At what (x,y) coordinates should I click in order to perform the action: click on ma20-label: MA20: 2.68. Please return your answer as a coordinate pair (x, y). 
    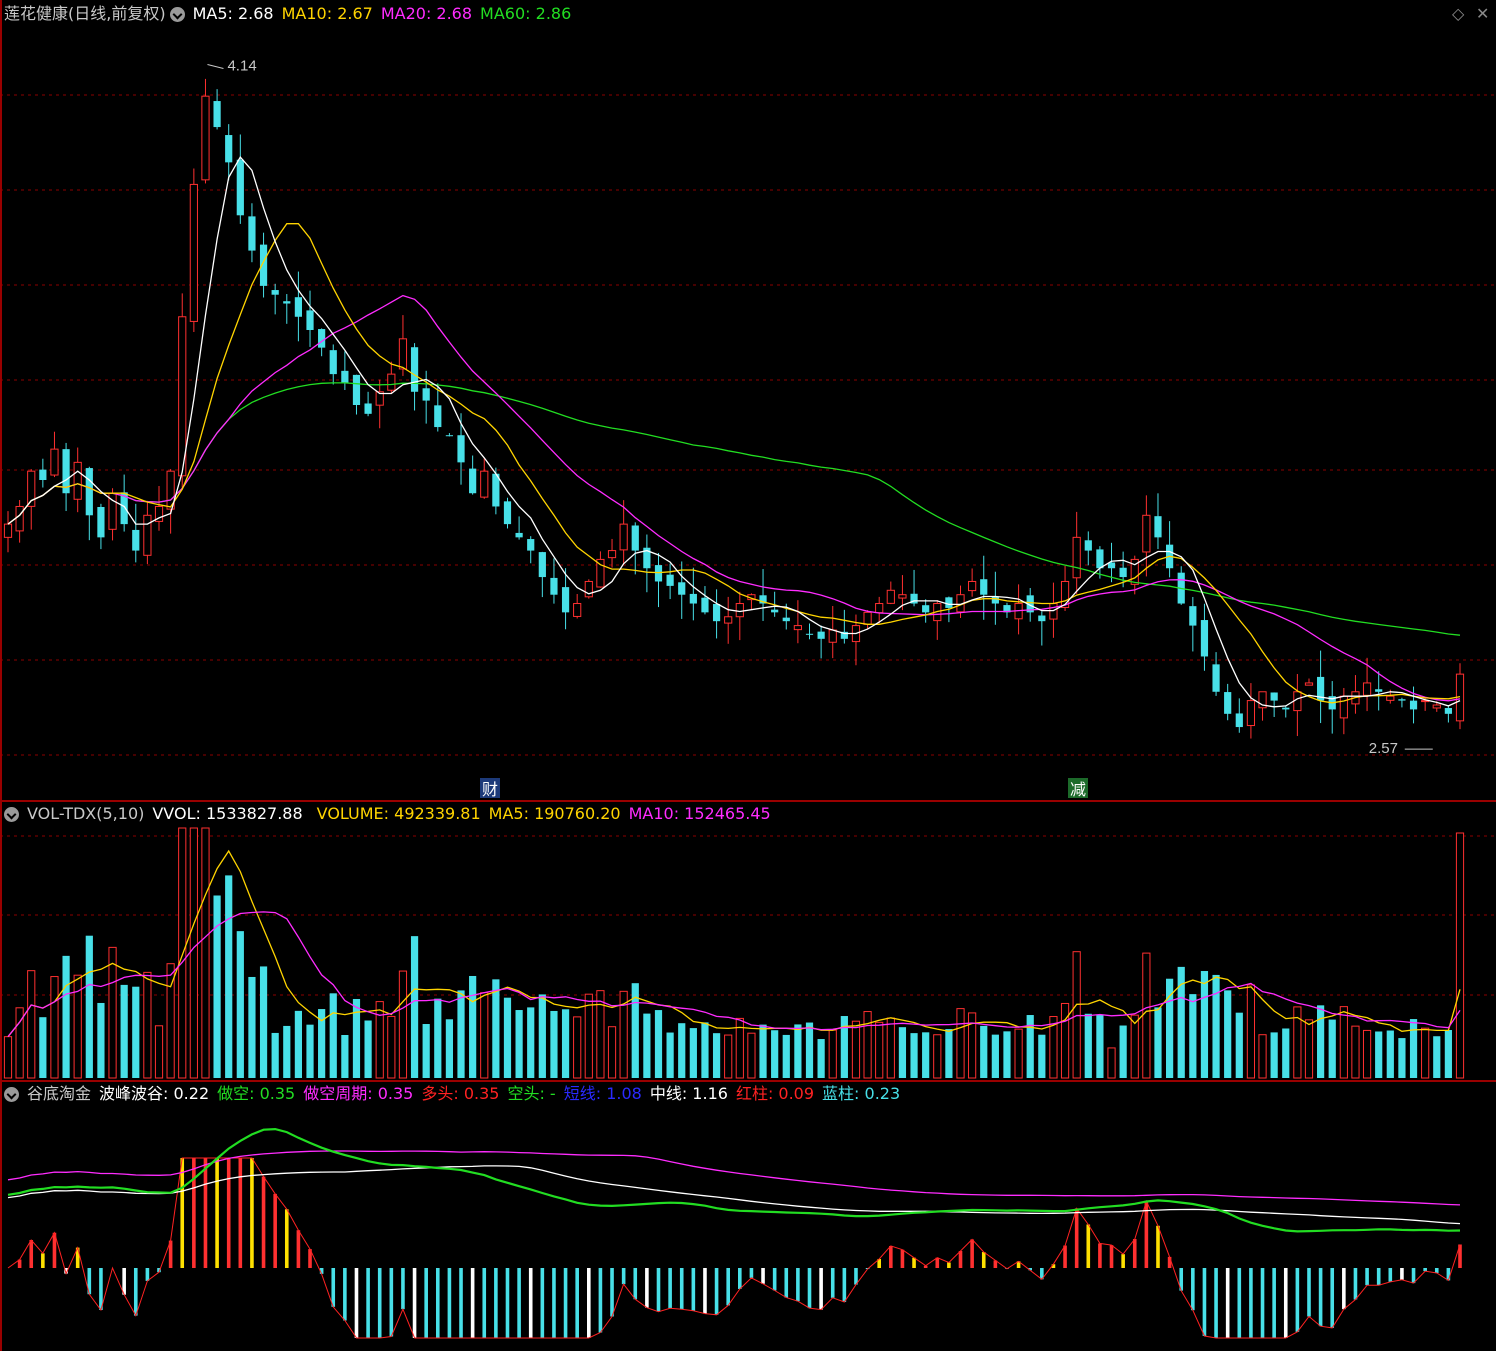
    Looking at the image, I should click on (426, 13).